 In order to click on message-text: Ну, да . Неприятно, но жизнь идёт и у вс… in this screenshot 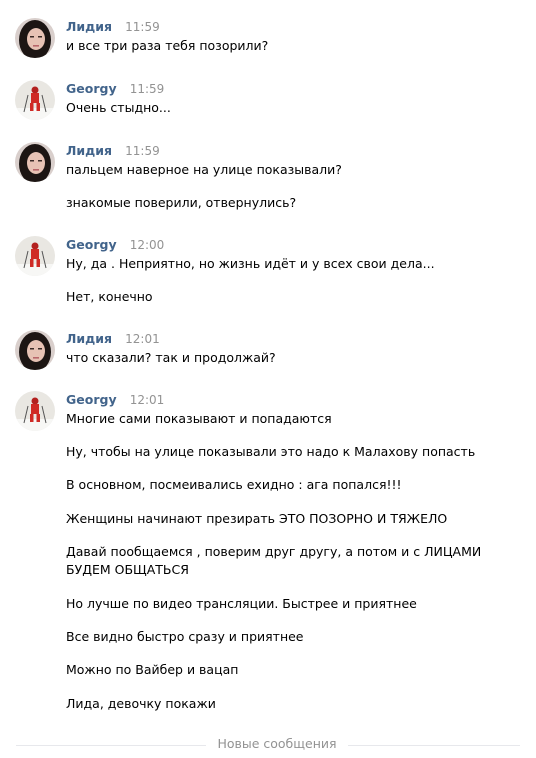, I will do `click(250, 263)`.